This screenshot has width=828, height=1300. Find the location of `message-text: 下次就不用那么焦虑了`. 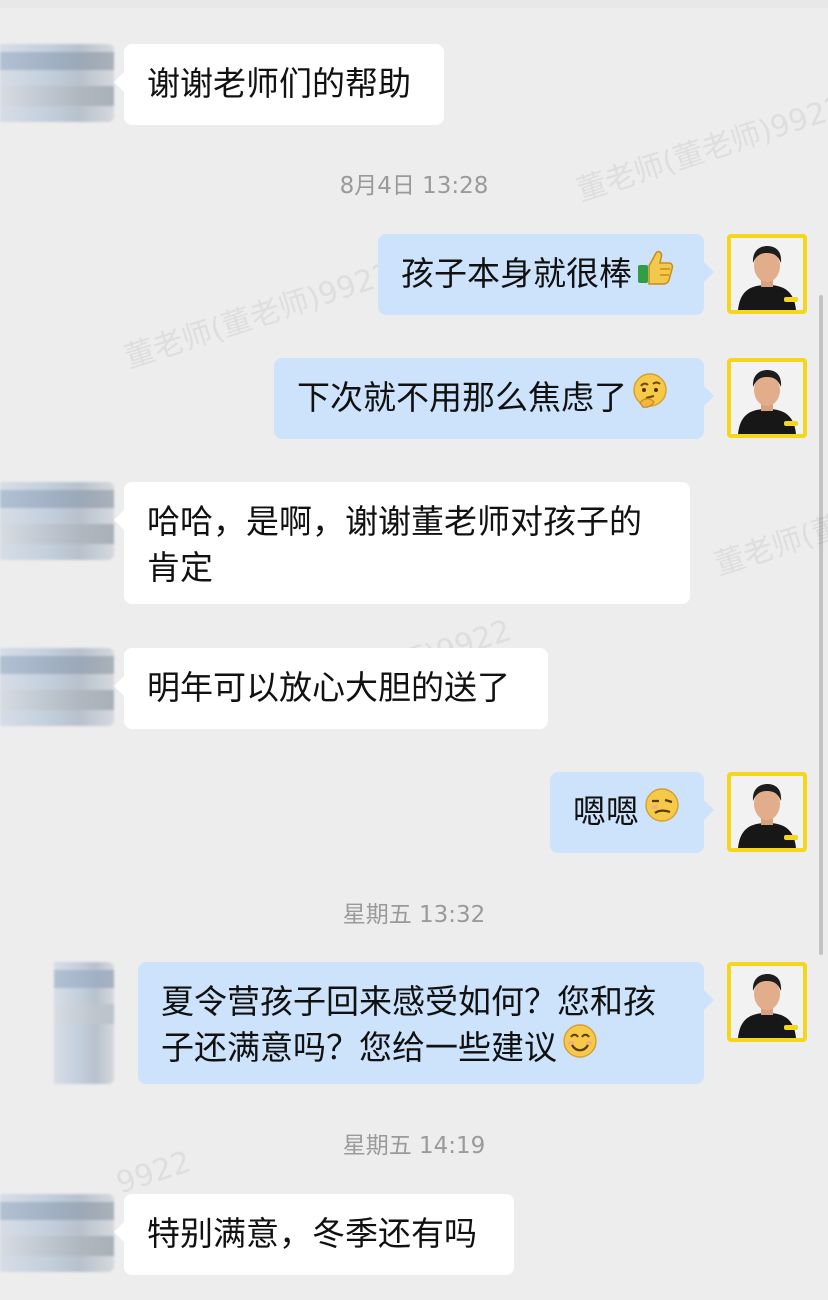

message-text: 下次就不用那么焦虑了 is located at coordinates (462, 397).